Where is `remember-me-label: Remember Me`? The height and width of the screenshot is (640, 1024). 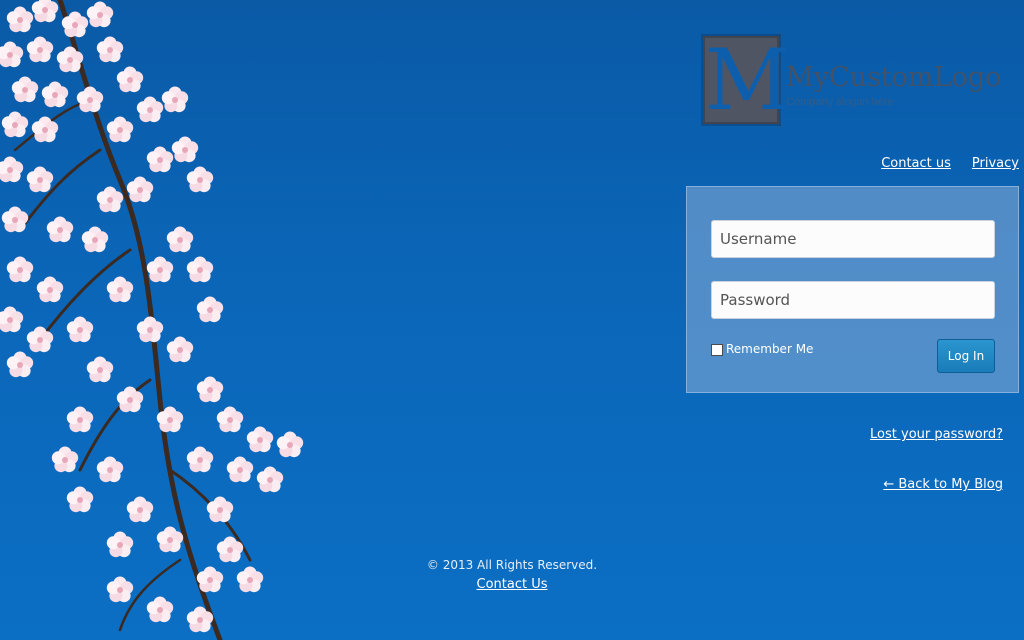
remember-me-label: Remember Me is located at coordinates (769, 349).